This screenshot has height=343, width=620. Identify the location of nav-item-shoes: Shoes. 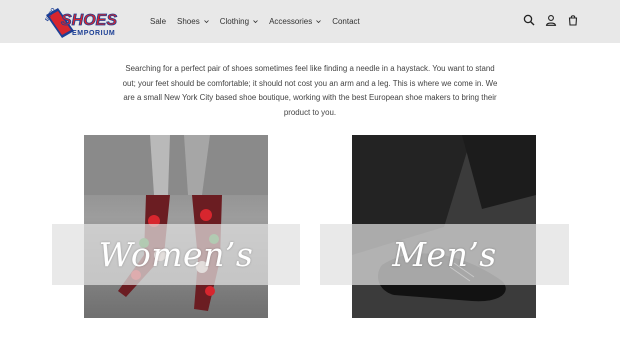
(193, 21).